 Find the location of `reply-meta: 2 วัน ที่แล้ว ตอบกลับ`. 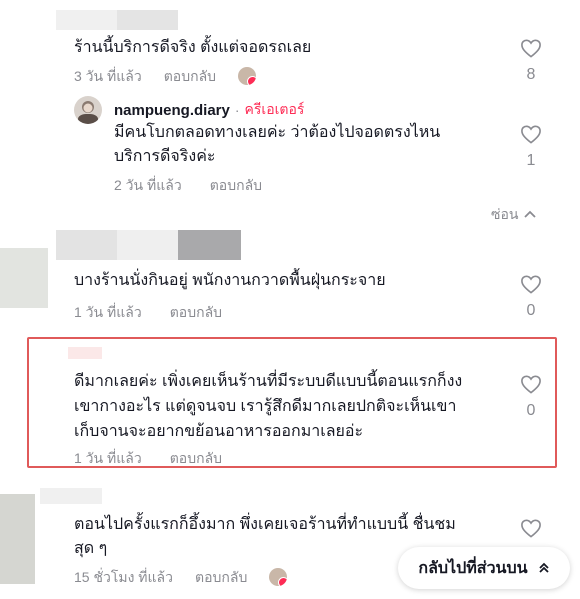

reply-meta: 2 วัน ที่แล้ว ตอบกลับ is located at coordinates (188, 185).